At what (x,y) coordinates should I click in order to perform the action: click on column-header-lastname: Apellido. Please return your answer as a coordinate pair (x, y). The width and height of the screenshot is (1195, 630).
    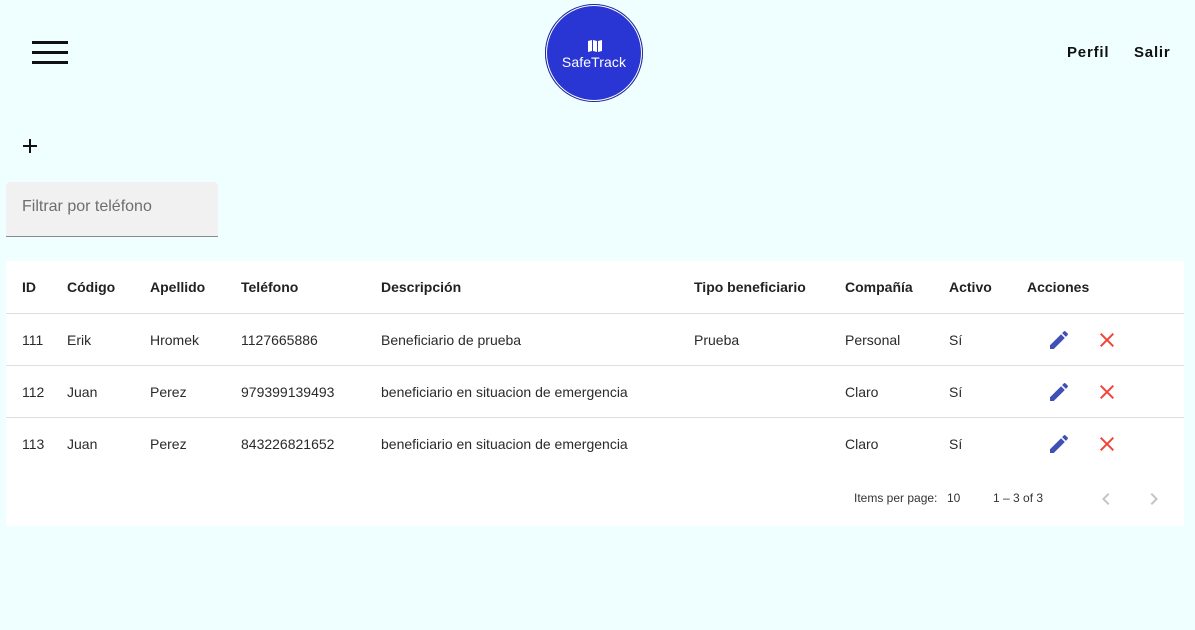
    Looking at the image, I should click on (195, 287).